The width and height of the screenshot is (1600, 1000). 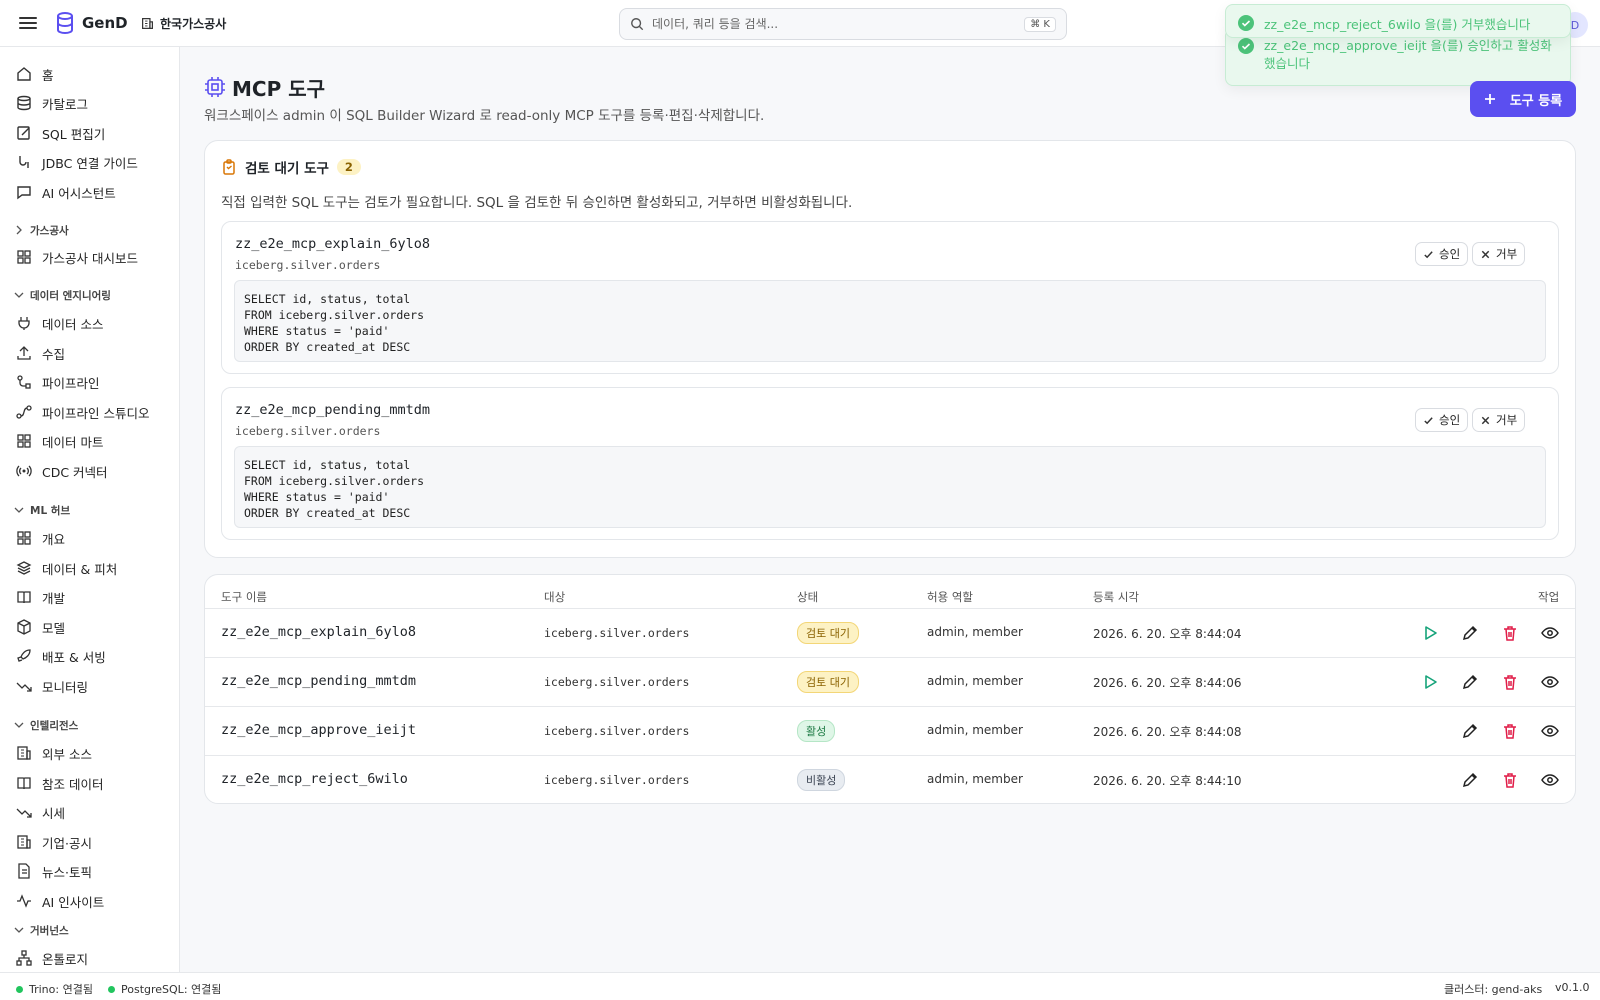 What do you see at coordinates (54, 871) in the screenshot?
I see `sidebar-item-news: 뉴스·토픽` at bounding box center [54, 871].